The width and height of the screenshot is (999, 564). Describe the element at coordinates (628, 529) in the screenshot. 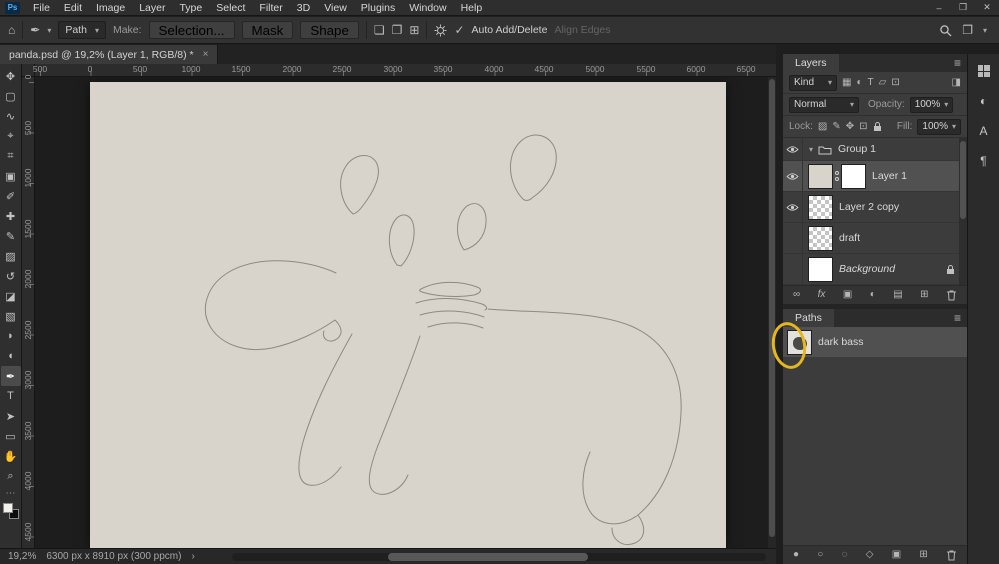

I see `panda-right-paw-path` at that location.